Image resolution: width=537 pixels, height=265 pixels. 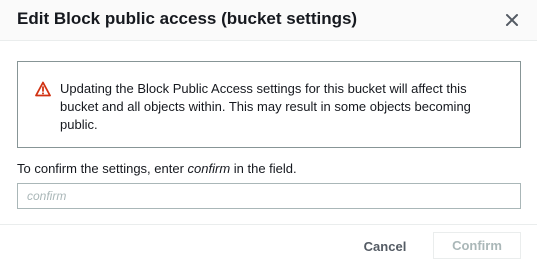 What do you see at coordinates (102, 168) in the screenshot?
I see `confirm-instruction-prefix: To confirm the settings, enter` at bounding box center [102, 168].